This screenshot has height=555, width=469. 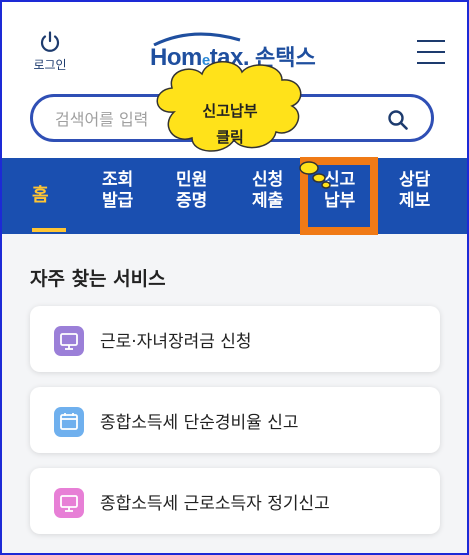 I want to click on callout-text-1: 신고납부, so click(x=230, y=111).